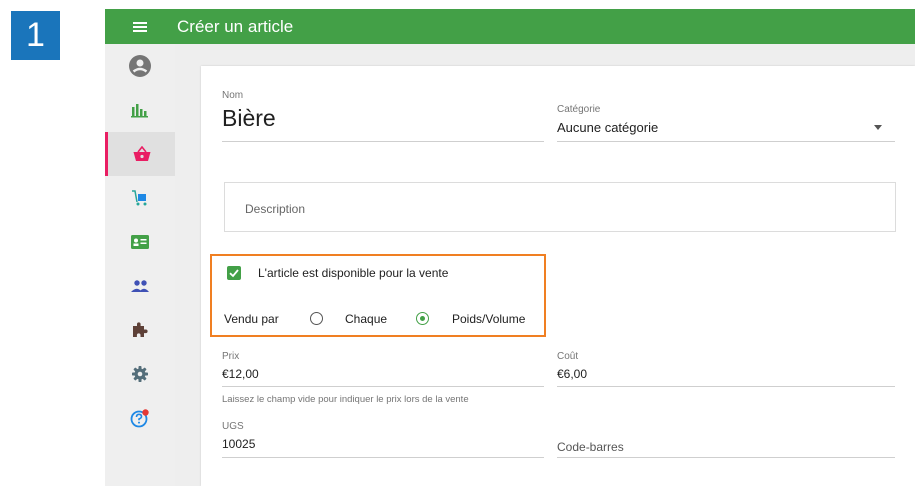 Image resolution: width=915 pixels, height=486 pixels. Describe the element at coordinates (568, 356) in the screenshot. I see `cost-label: Coût` at that location.